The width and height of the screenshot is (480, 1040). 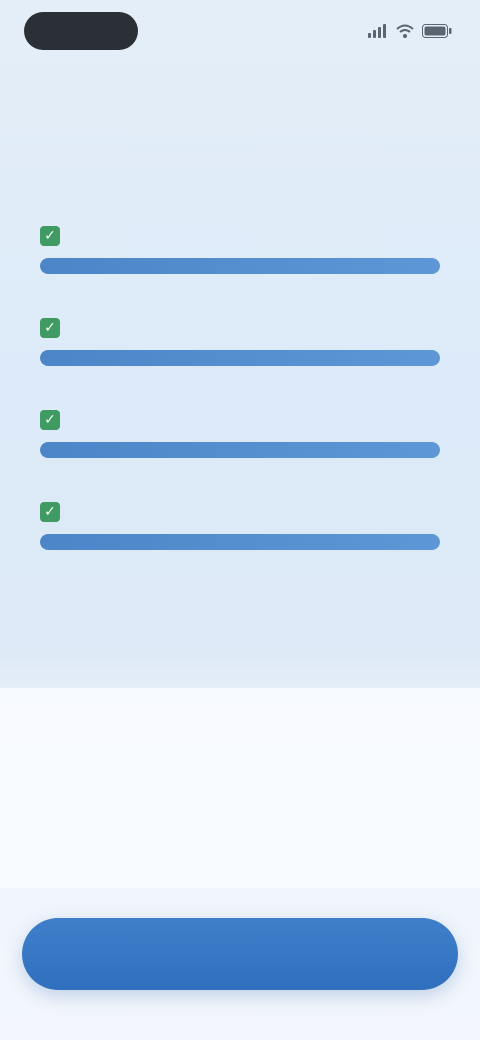 I want to click on status-icons, so click(x=410, y=31).